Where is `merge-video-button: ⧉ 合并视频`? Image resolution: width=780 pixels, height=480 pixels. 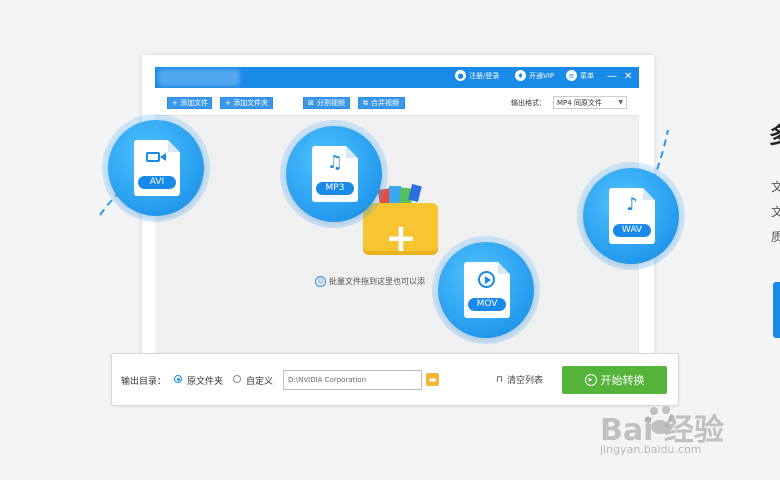 merge-video-button: ⧉ 合并视频 is located at coordinates (381, 103).